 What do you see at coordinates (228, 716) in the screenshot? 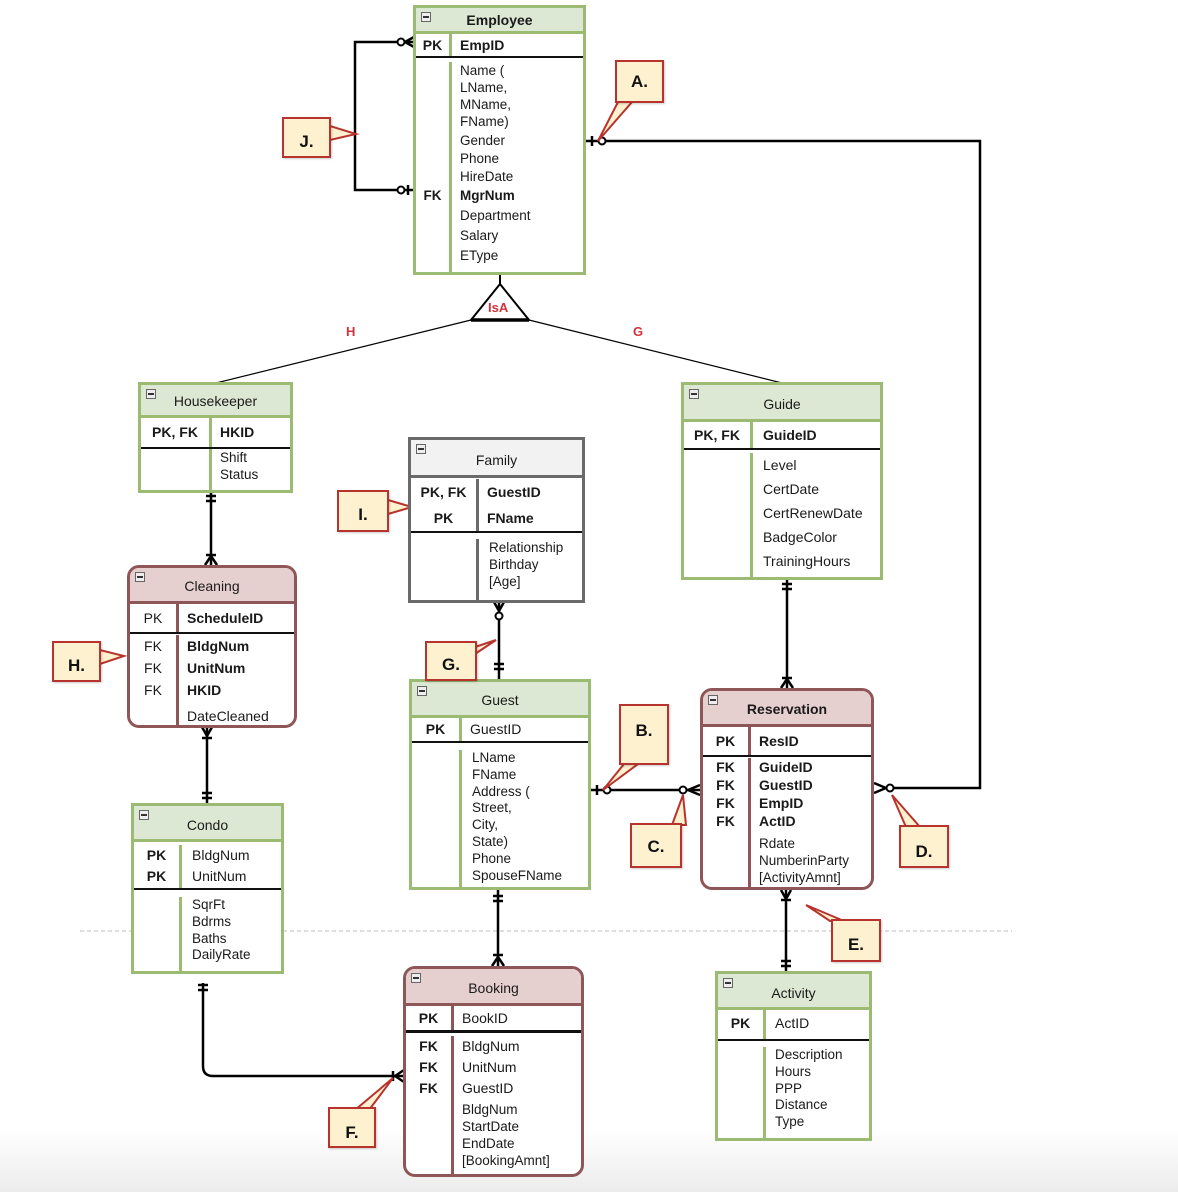
I see `attribute: DateCleaned` at bounding box center [228, 716].